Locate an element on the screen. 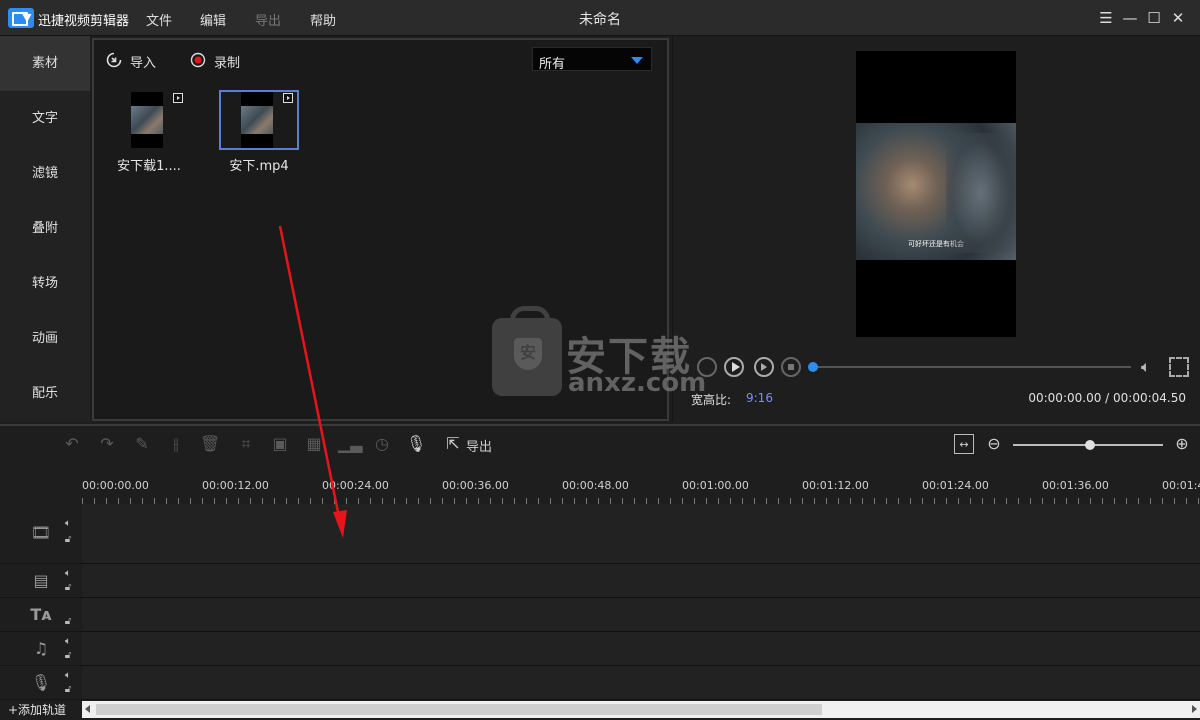 The height and width of the screenshot is (720, 1200). import-icon is located at coordinates (114, 60).